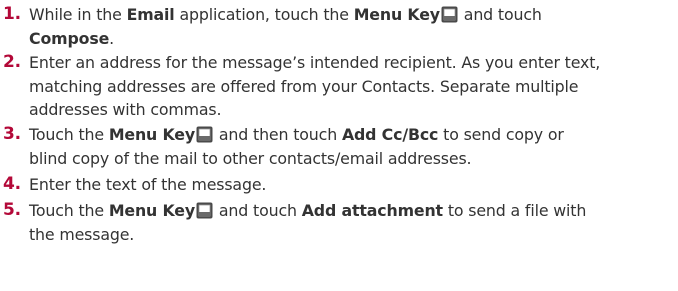 This screenshot has height=291, width=678. What do you see at coordinates (501, 134) in the screenshot?
I see `step-text: to send copy or` at bounding box center [501, 134].